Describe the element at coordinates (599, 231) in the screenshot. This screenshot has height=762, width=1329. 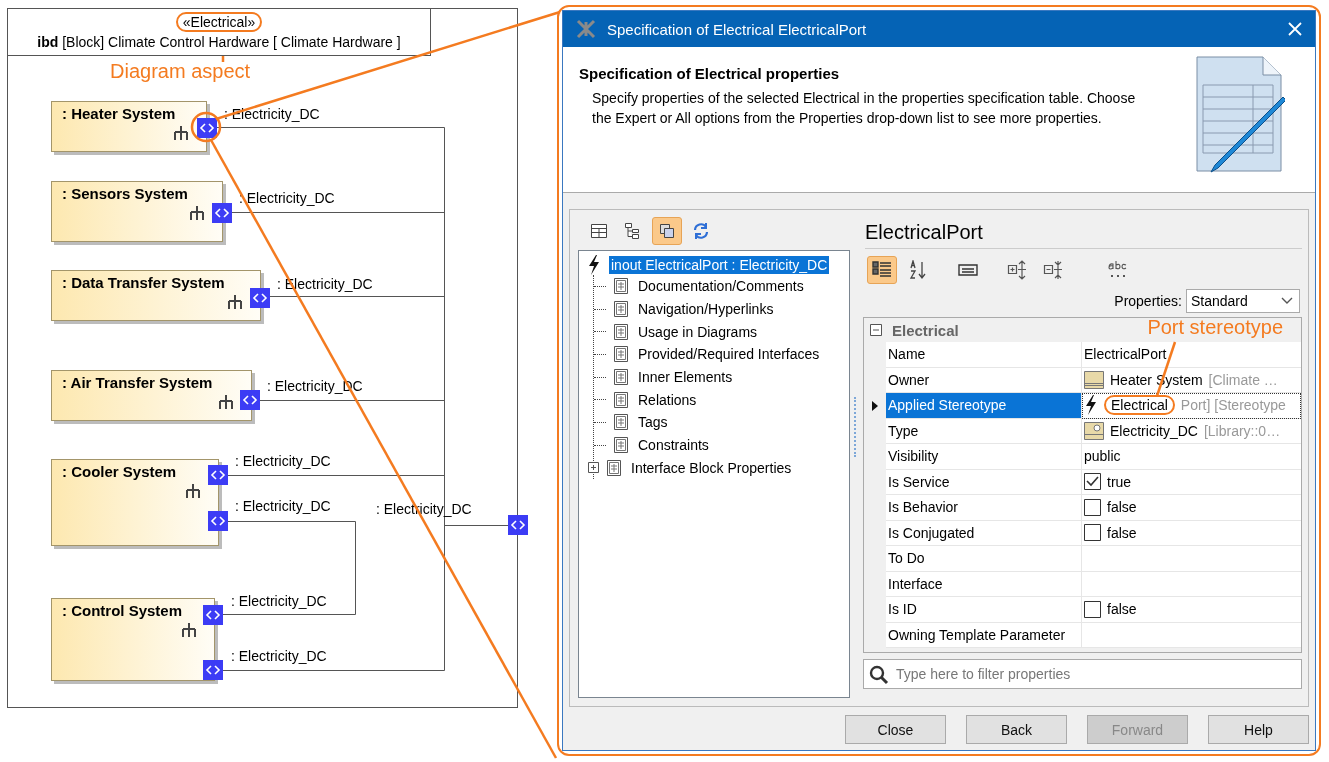
I see `table-icon` at that location.